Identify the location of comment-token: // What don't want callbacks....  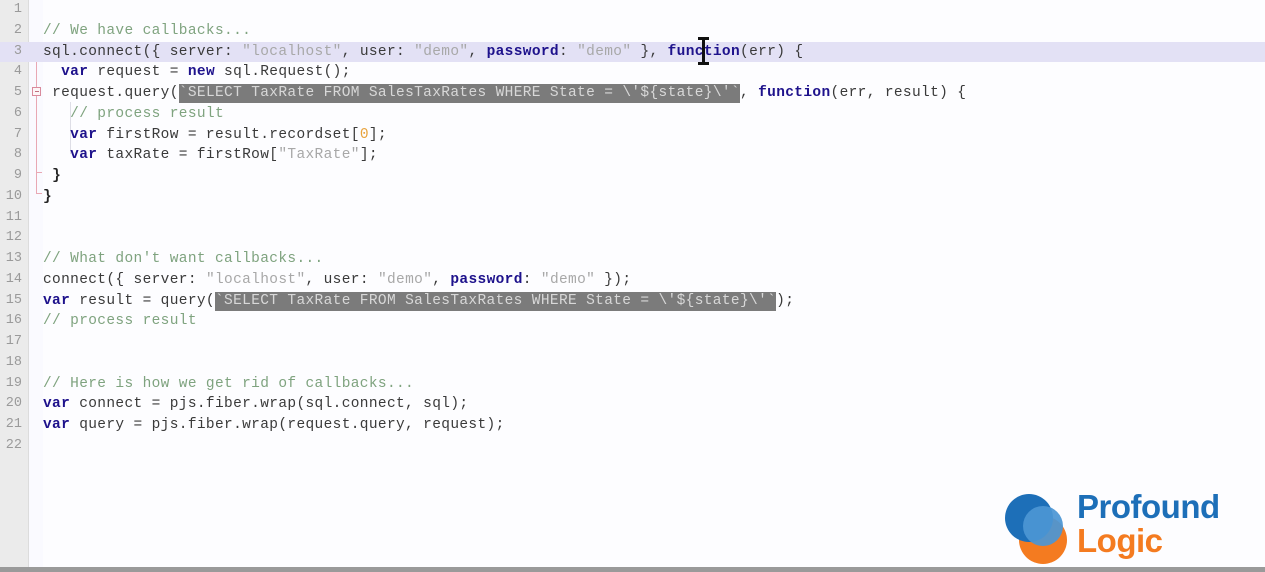
(183, 259).